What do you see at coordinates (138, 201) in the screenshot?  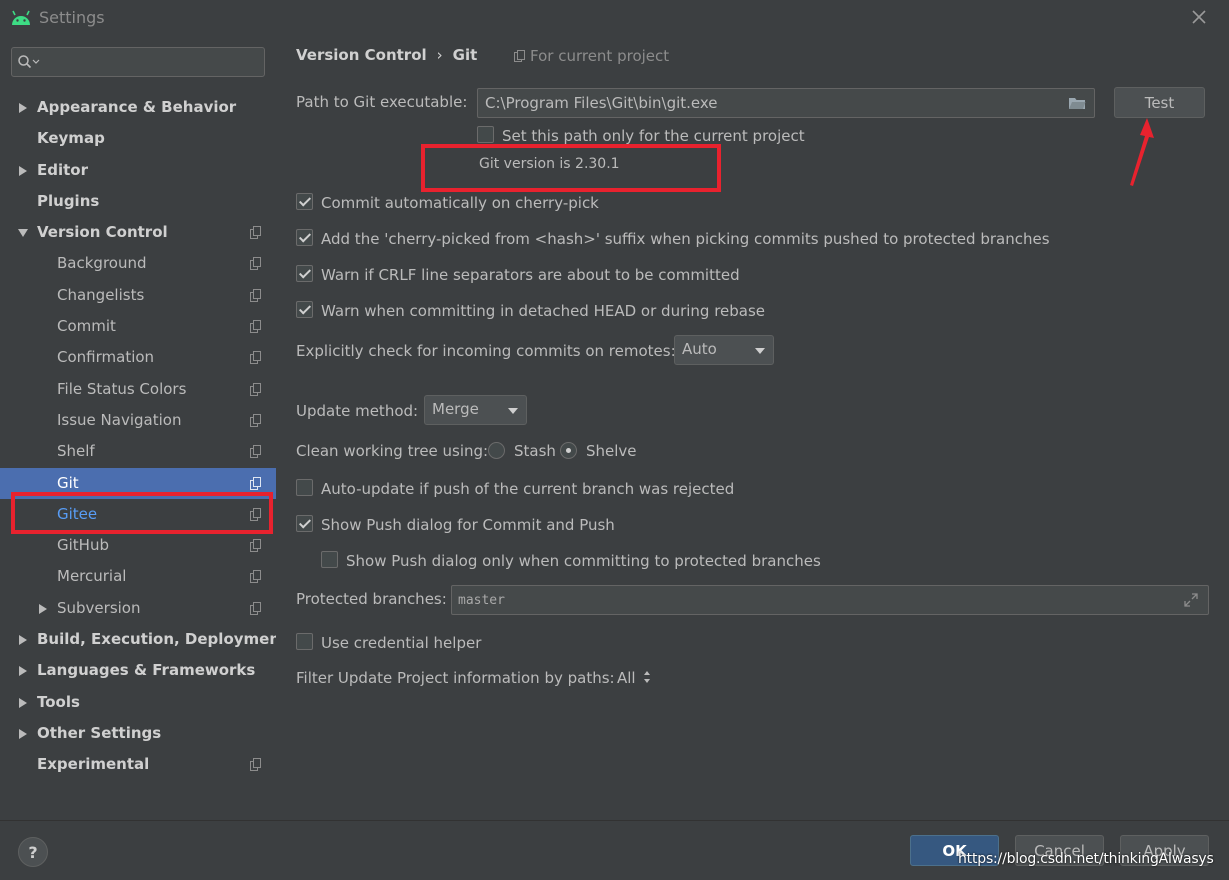 I see `sidebar-item-plugins: Plugins` at bounding box center [138, 201].